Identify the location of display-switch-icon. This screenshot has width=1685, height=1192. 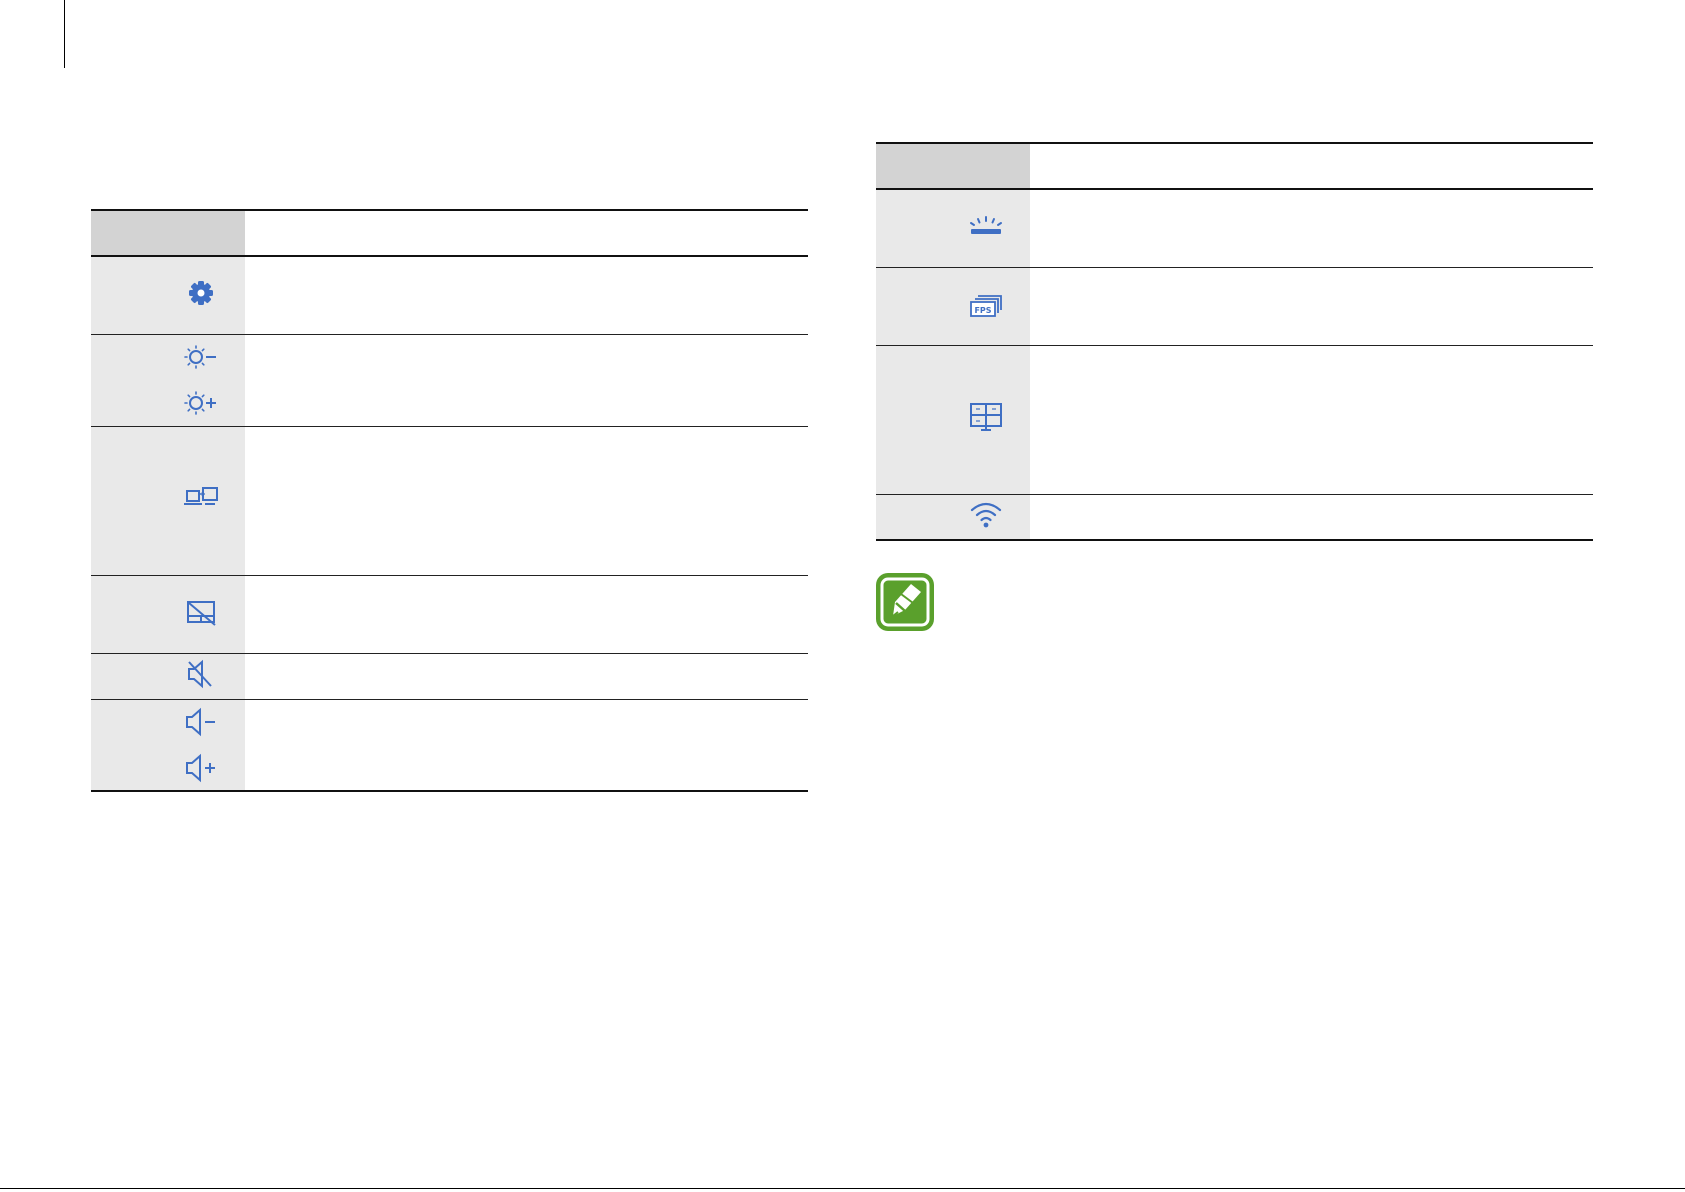
(201, 498).